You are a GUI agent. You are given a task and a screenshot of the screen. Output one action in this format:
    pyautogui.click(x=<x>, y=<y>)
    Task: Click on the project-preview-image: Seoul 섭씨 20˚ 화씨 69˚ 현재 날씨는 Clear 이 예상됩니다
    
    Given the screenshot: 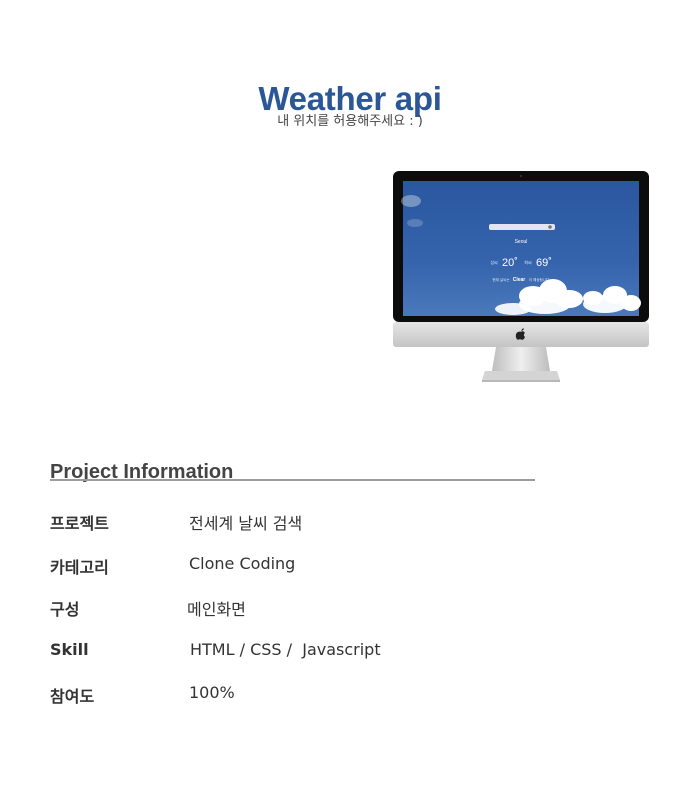 What is the action you would take?
    pyautogui.click(x=521, y=277)
    